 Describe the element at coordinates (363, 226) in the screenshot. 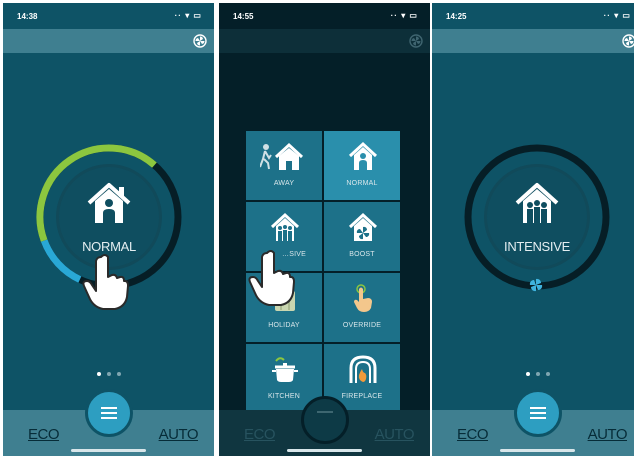

I see `fan-house-icon` at that location.